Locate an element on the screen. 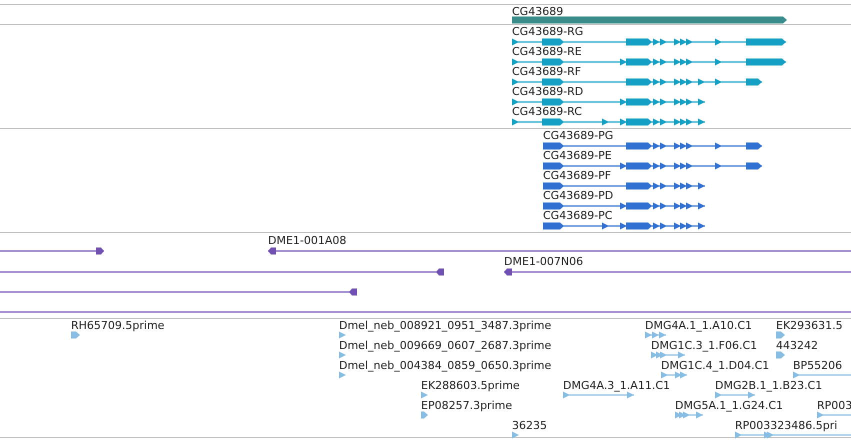  feature-label: DMG1C.4_1.D04.C1 is located at coordinates (715, 366).